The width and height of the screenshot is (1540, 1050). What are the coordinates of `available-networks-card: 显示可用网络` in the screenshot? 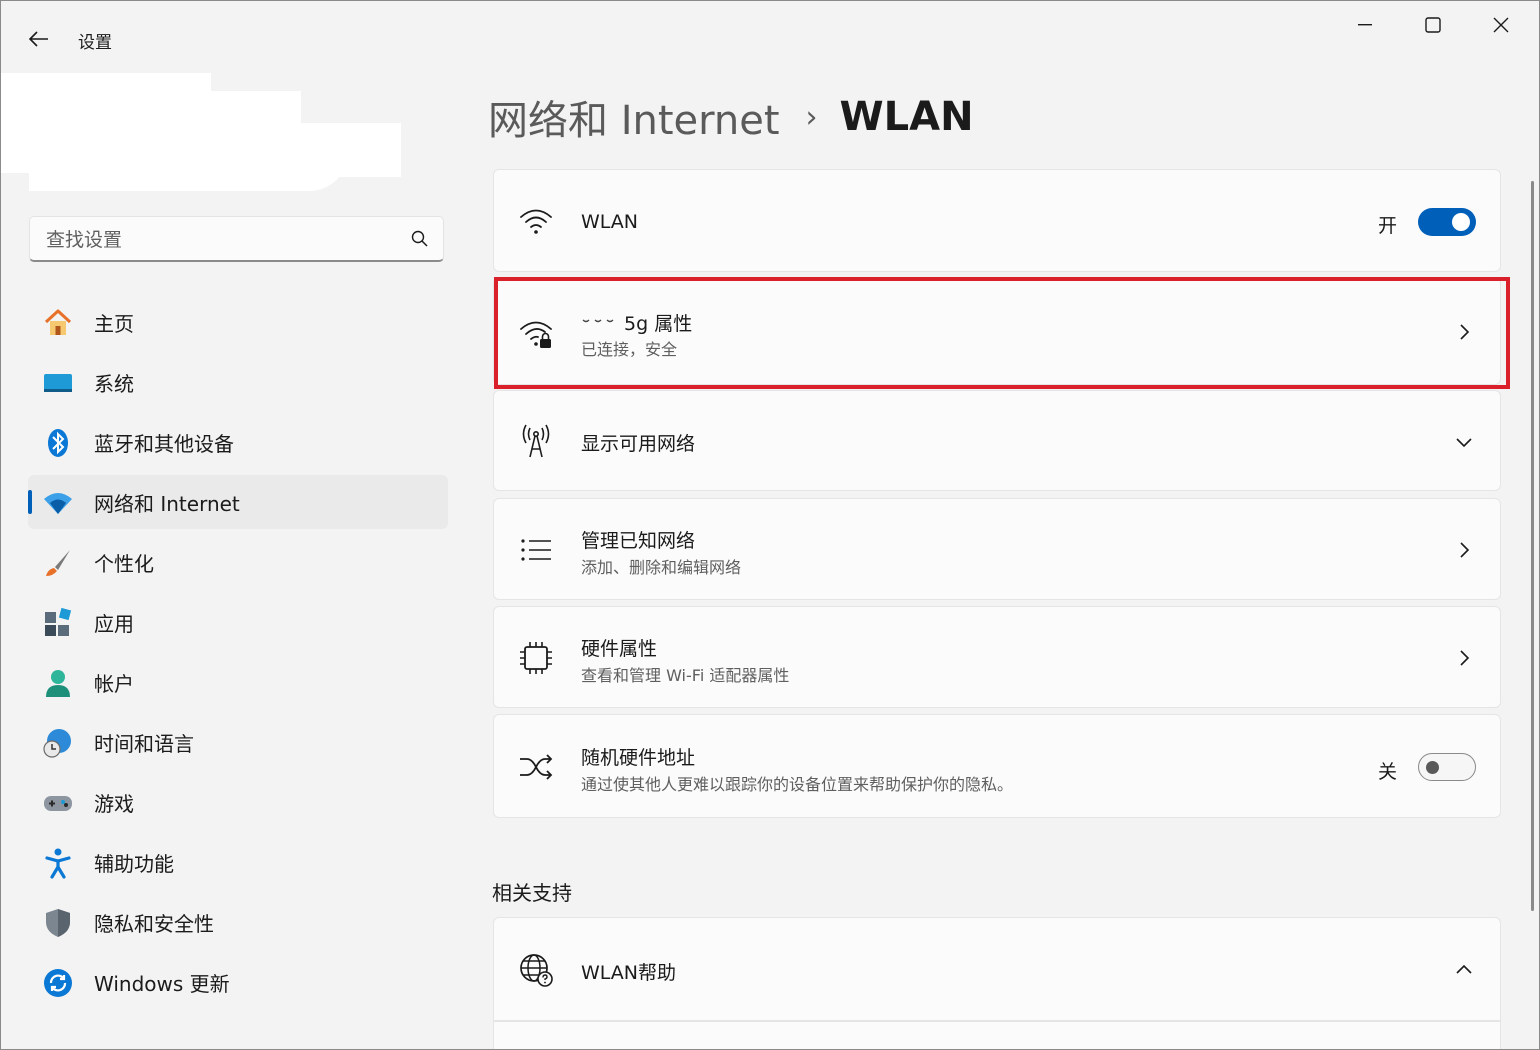 It's located at (997, 440).